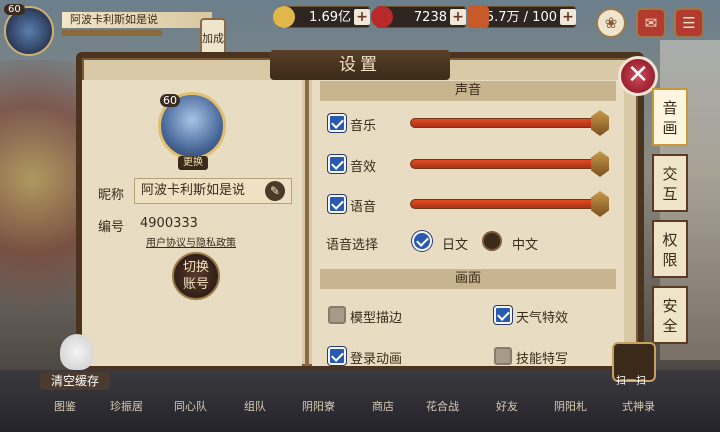  I want to click on mascot-icon, so click(77, 352).